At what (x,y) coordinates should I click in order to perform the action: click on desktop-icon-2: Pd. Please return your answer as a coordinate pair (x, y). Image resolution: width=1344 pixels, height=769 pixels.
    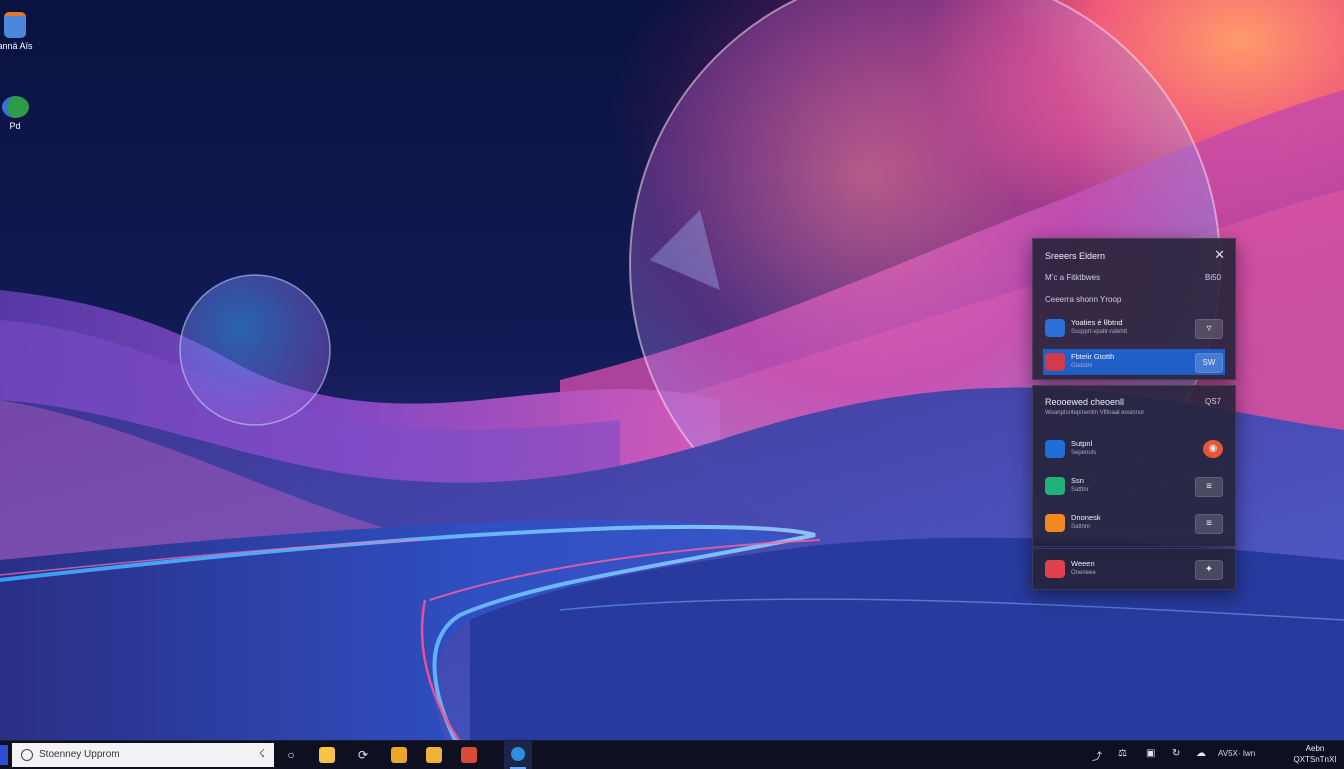
    Looking at the image, I should click on (19, 113).